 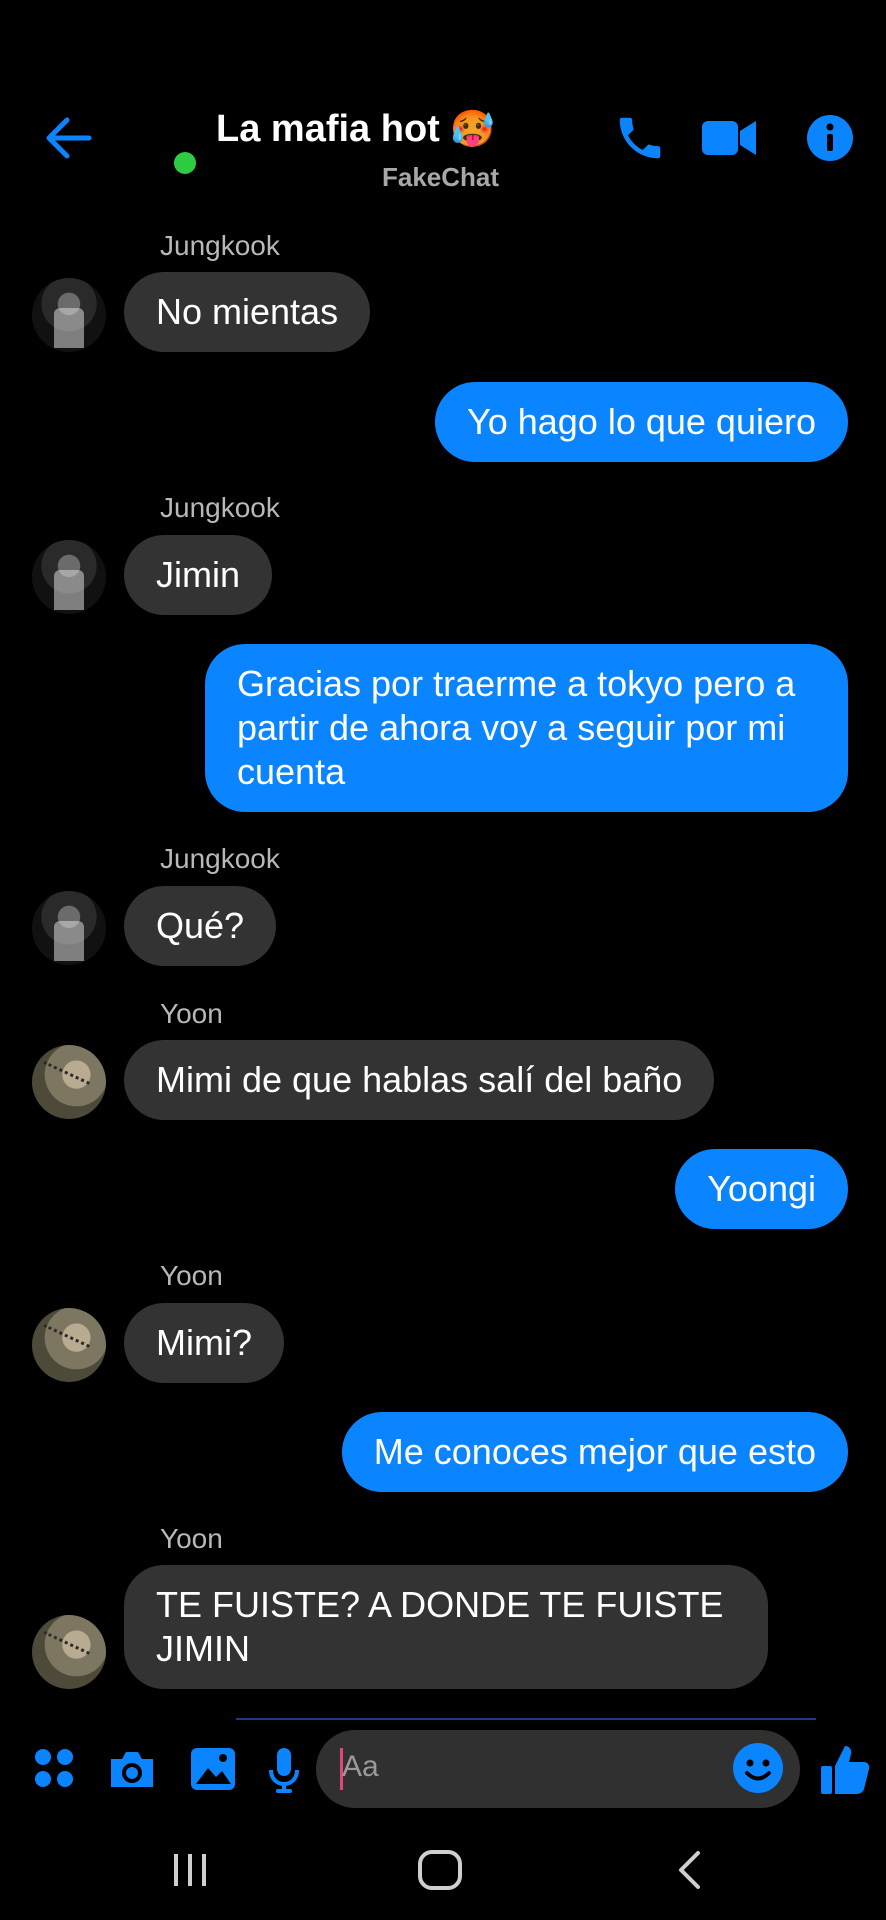 I want to click on incoming-message: Qué?, so click(x=200, y=926).